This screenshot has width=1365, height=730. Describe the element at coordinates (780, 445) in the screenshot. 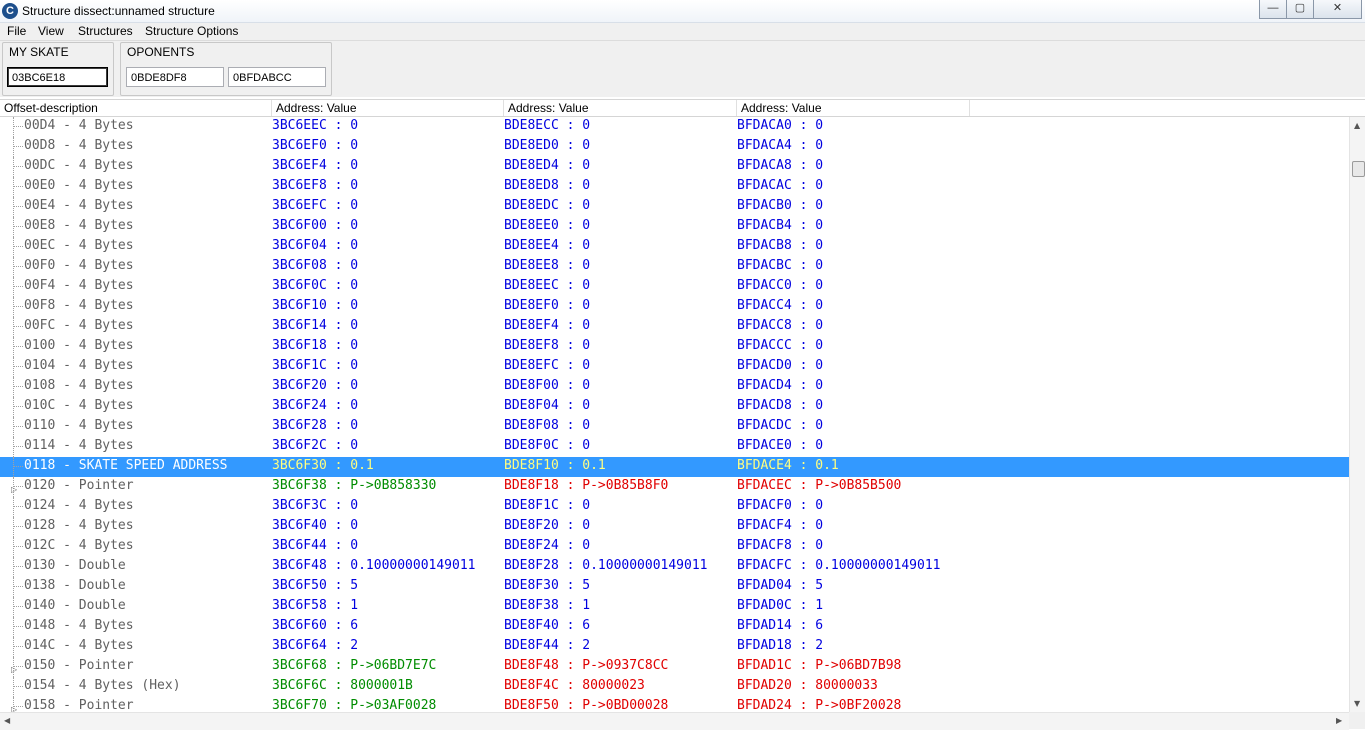

I see `address-value-3: BFDACE0 : 0` at that location.